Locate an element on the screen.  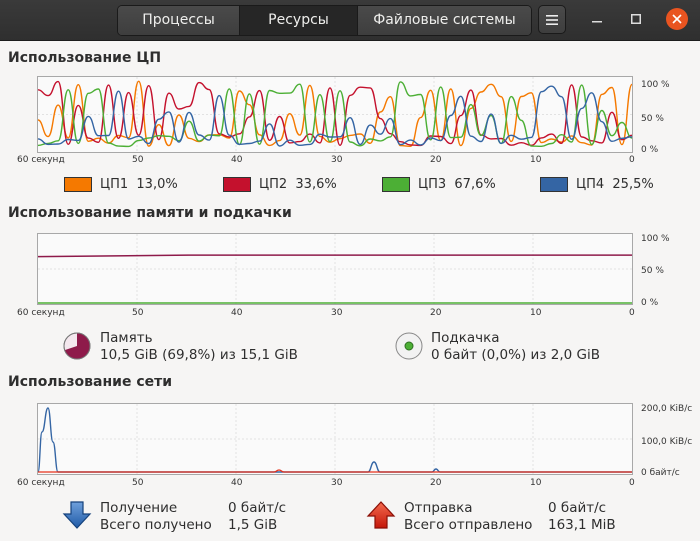
tab-resources: Ресурсы is located at coordinates (299, 20).